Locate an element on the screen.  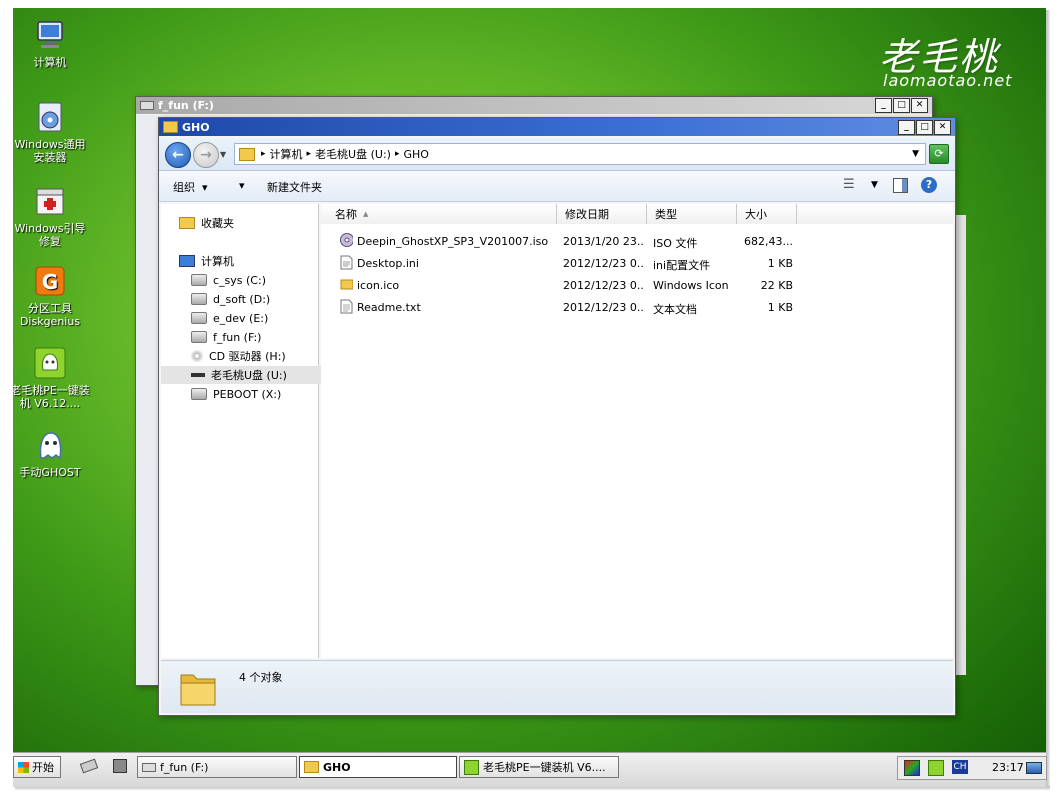
network-tray-icon is located at coordinates (1034, 768).